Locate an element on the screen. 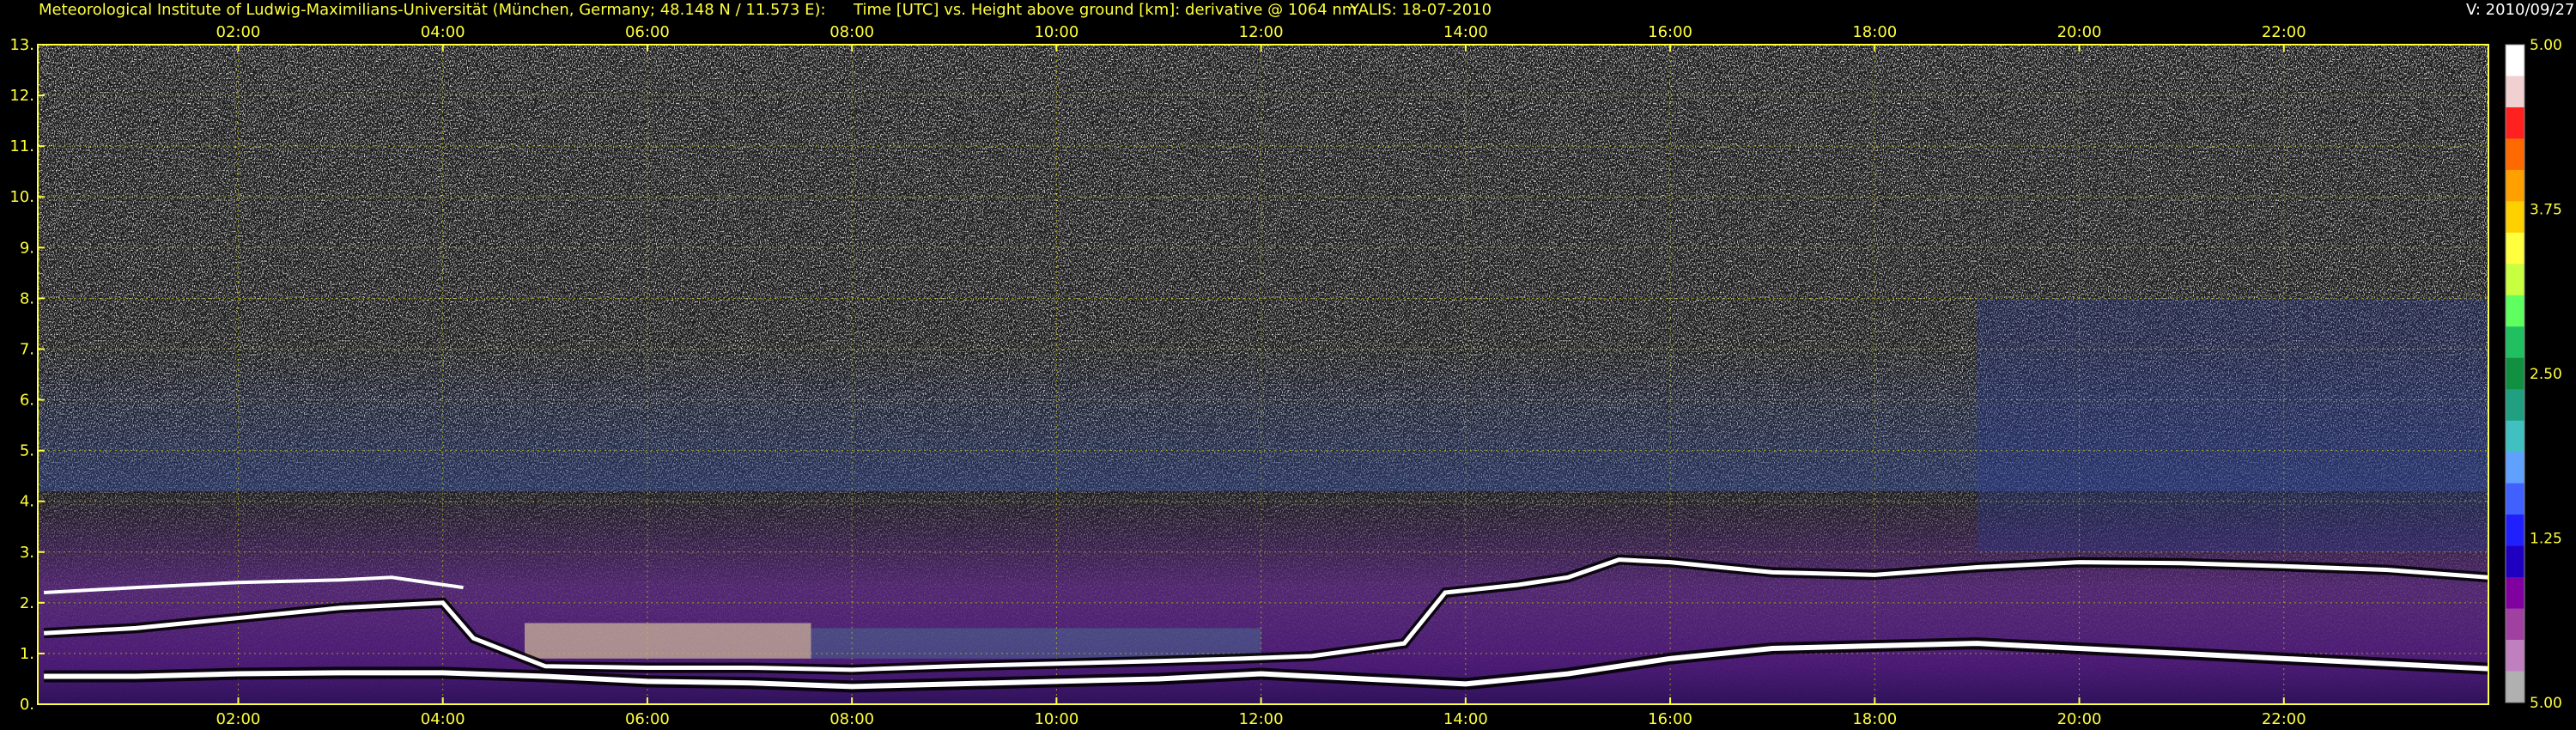  x-tick-label-bottom: 10:00 is located at coordinates (1056, 719).